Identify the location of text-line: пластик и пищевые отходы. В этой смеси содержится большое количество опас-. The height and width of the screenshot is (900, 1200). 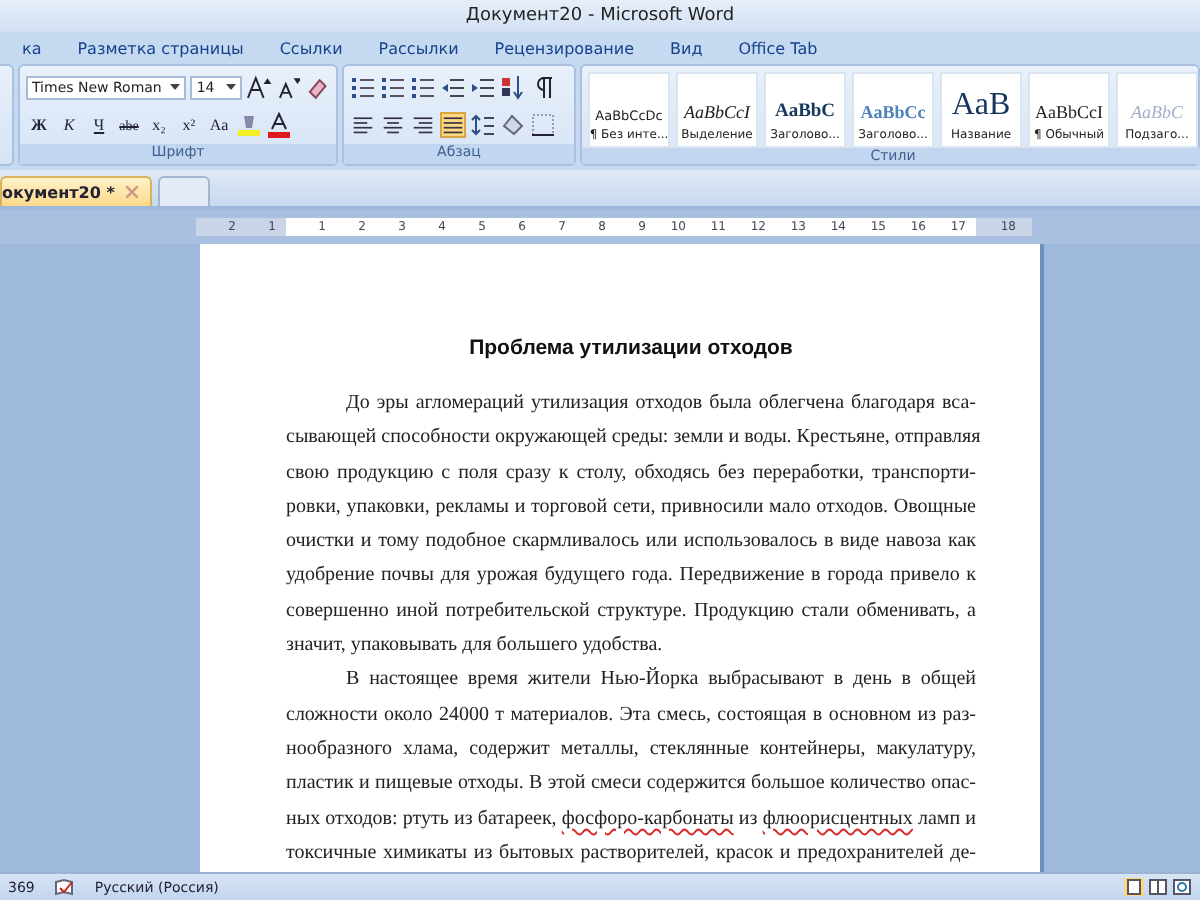
(631, 784).